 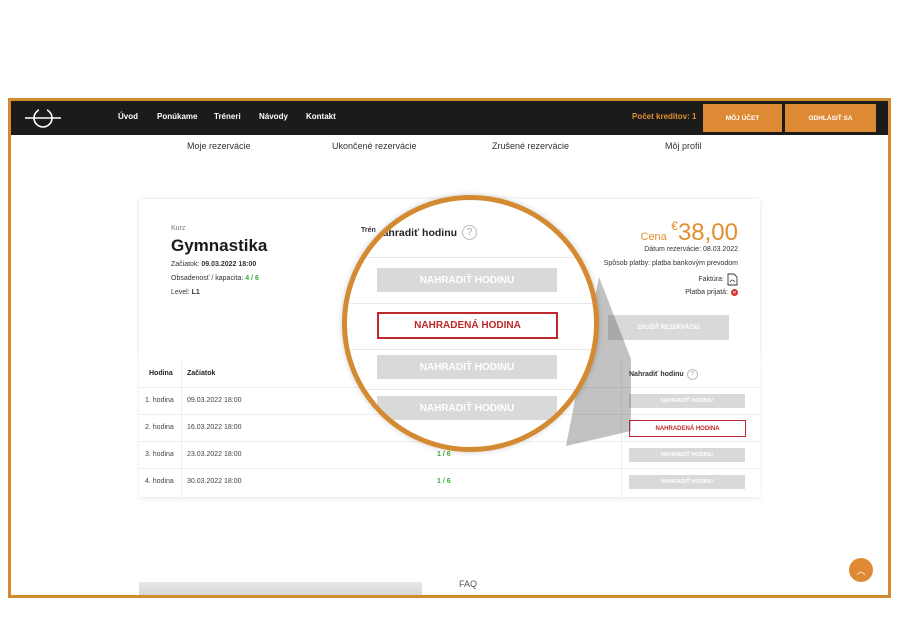 I want to click on row-start: 09.03.2022 18:00, so click(x=214, y=400).